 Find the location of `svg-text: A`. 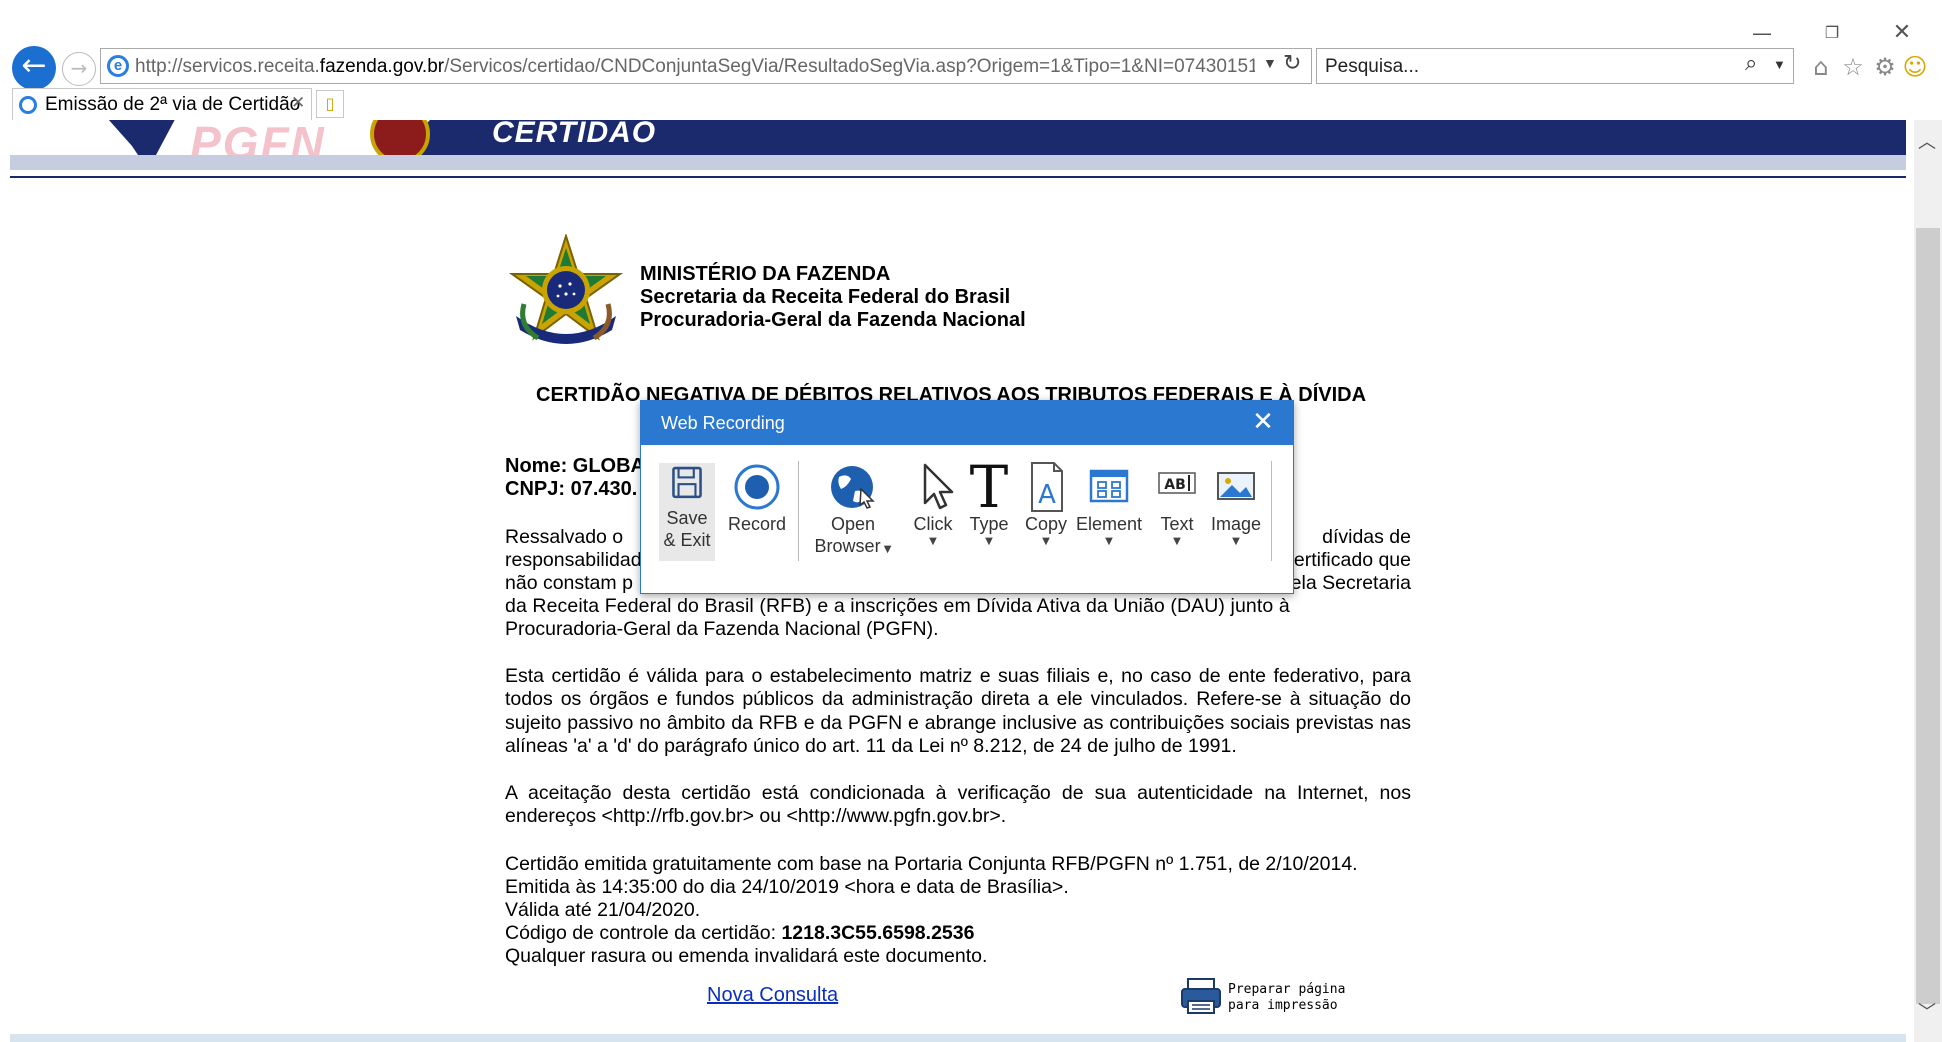

svg-text: A is located at coordinates (1047, 495).